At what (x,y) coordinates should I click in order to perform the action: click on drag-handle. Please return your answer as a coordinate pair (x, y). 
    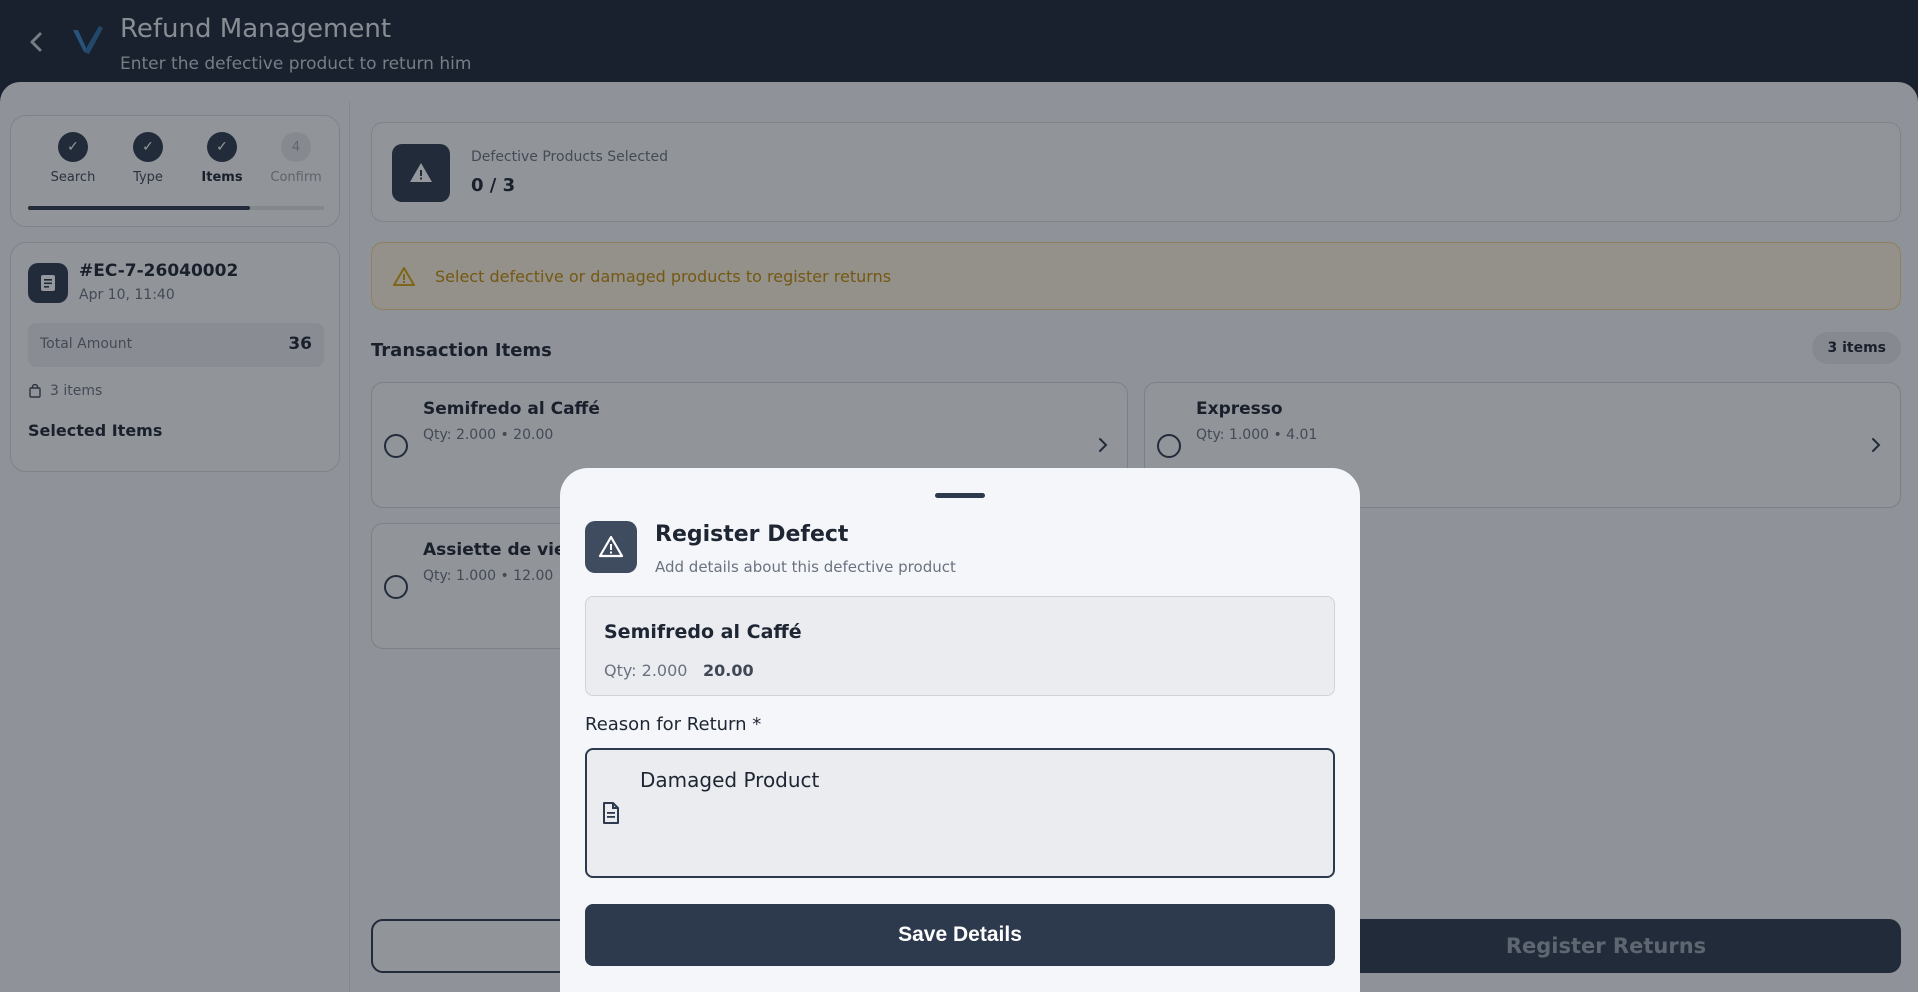
    Looking at the image, I should click on (960, 495).